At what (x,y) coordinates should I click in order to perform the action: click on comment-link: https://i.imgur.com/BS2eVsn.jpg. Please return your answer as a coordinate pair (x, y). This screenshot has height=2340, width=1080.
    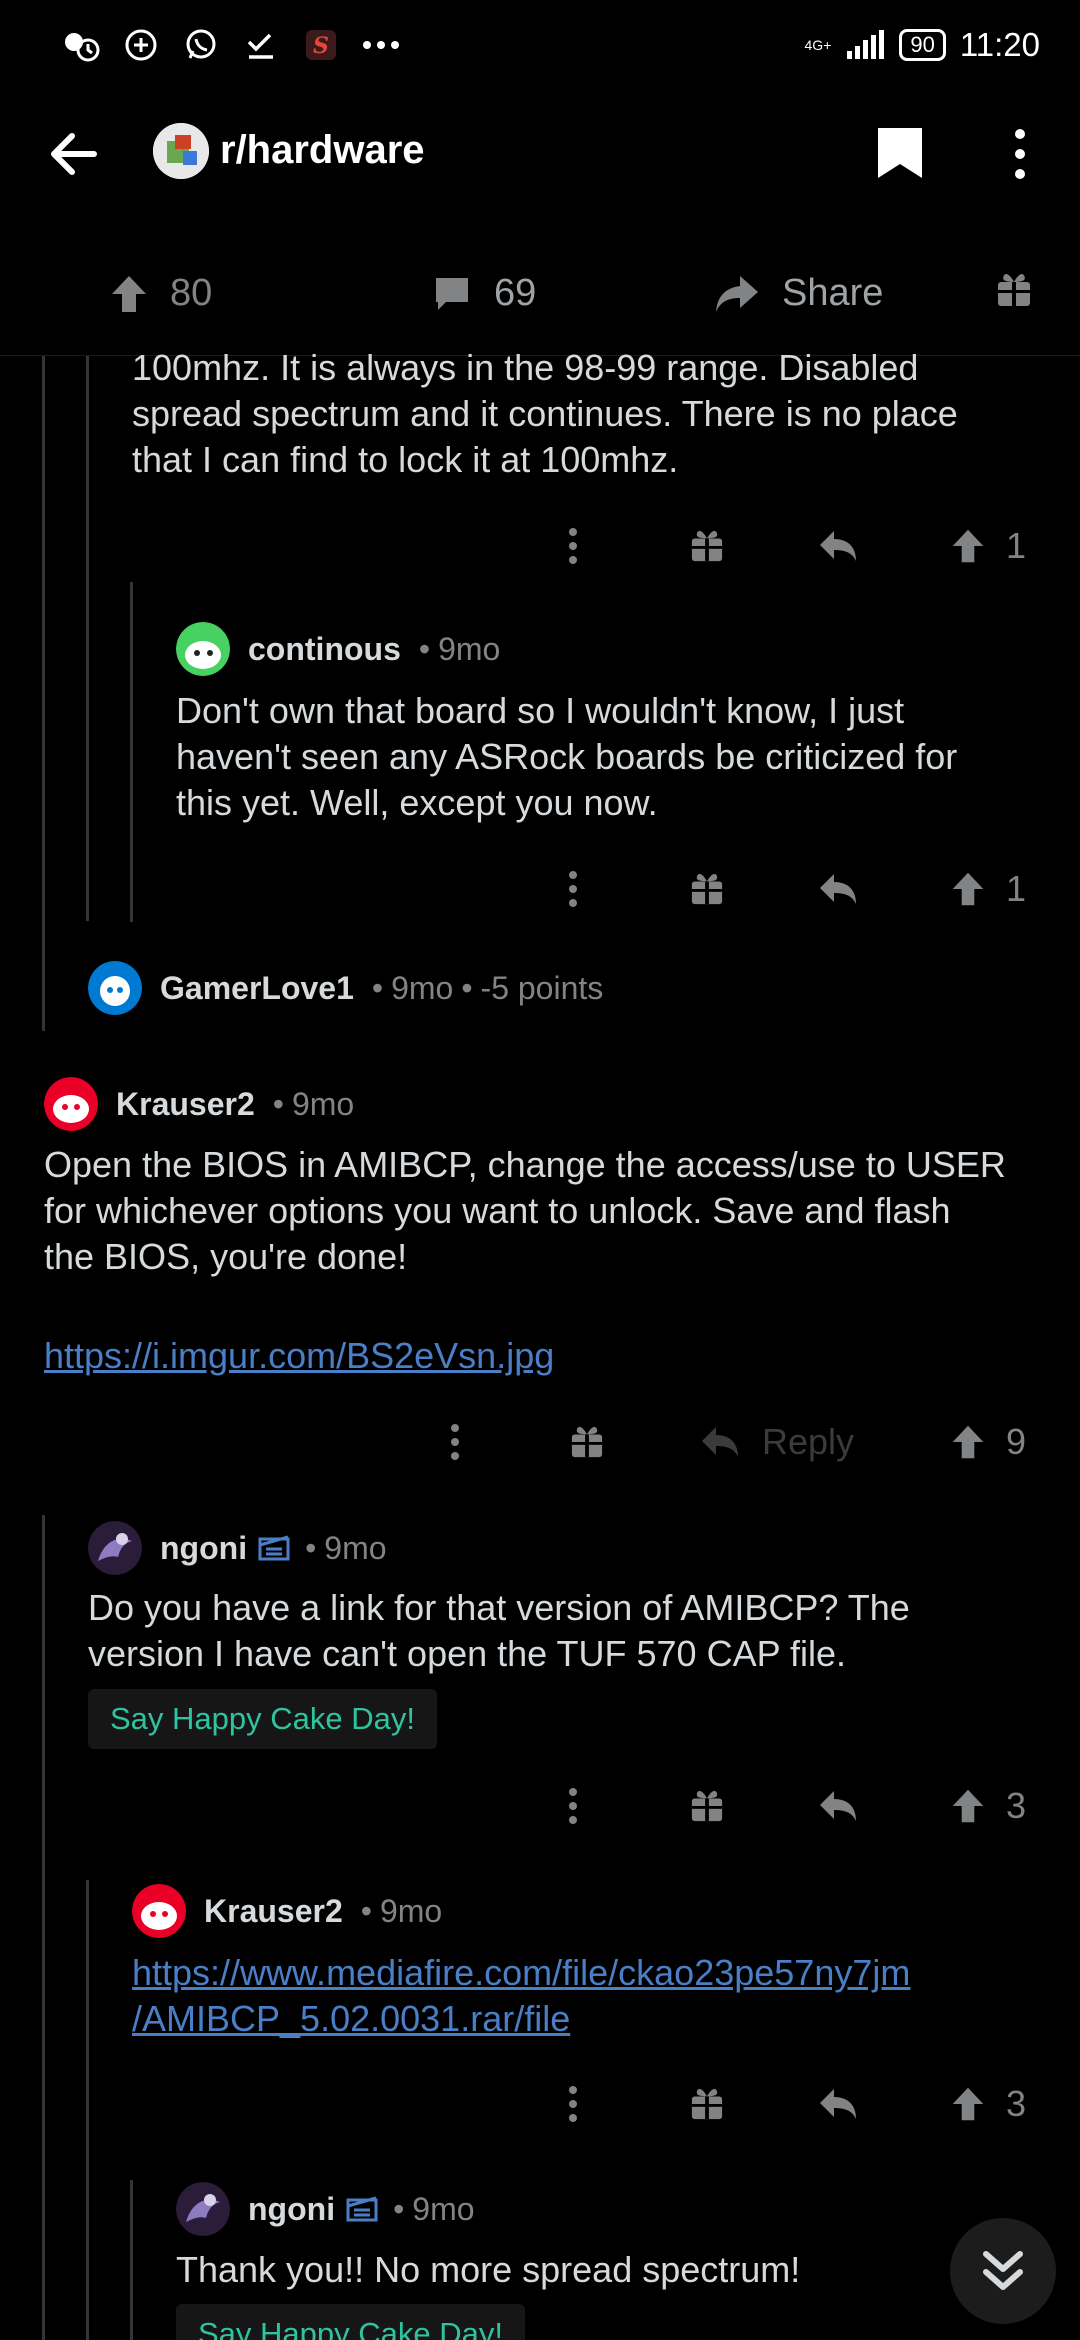
    Looking at the image, I should click on (299, 1356).